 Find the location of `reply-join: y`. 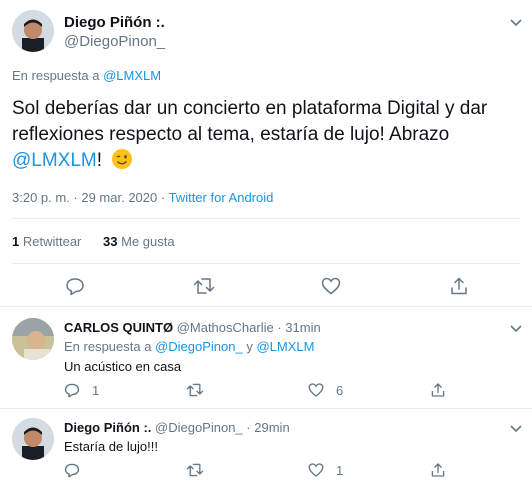

reply-join: y is located at coordinates (249, 346).